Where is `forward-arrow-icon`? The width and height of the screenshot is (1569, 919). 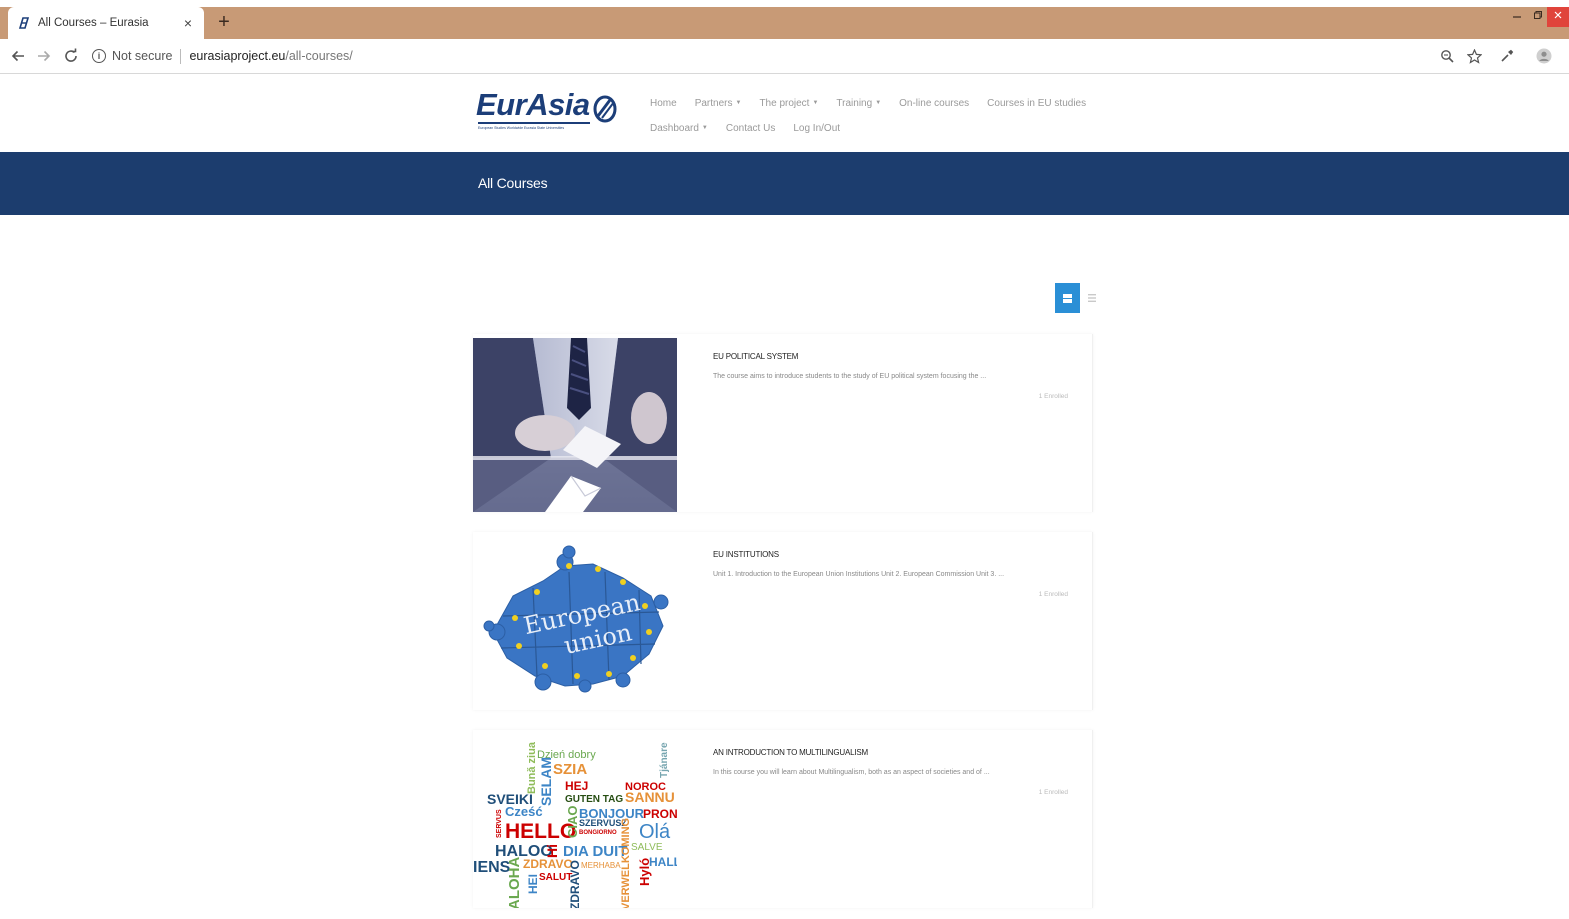
forward-arrow-icon is located at coordinates (44, 56).